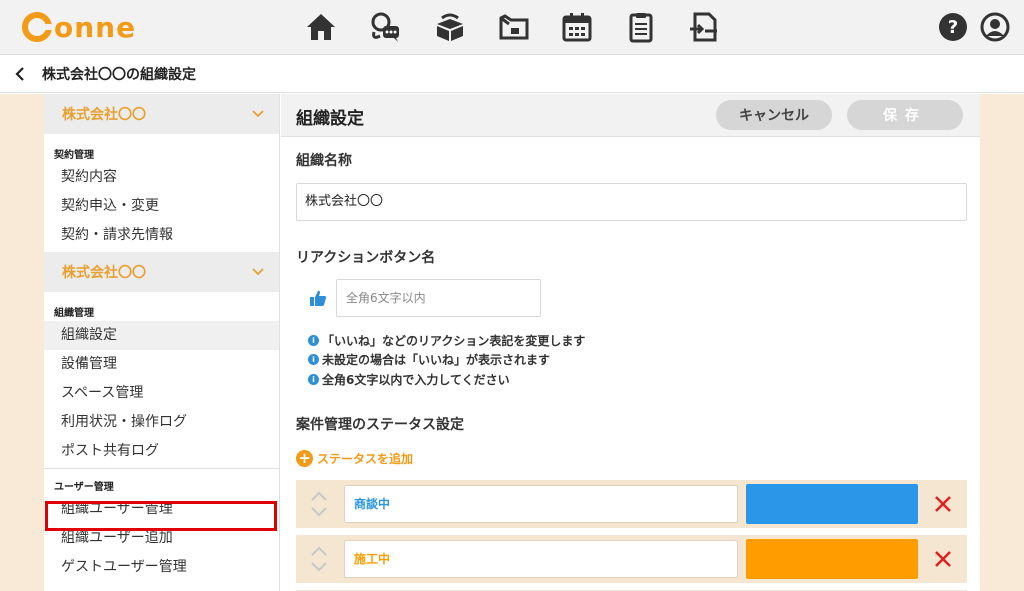 The width and height of the screenshot is (1024, 591). What do you see at coordinates (541, 559) in the screenshot?
I see `status-name-input: 施工中` at bounding box center [541, 559].